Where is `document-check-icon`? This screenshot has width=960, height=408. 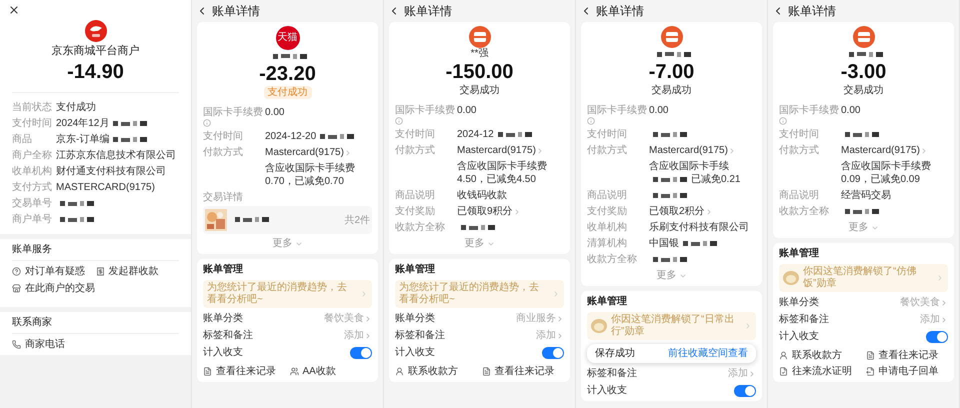
document-check-icon is located at coordinates (783, 371).